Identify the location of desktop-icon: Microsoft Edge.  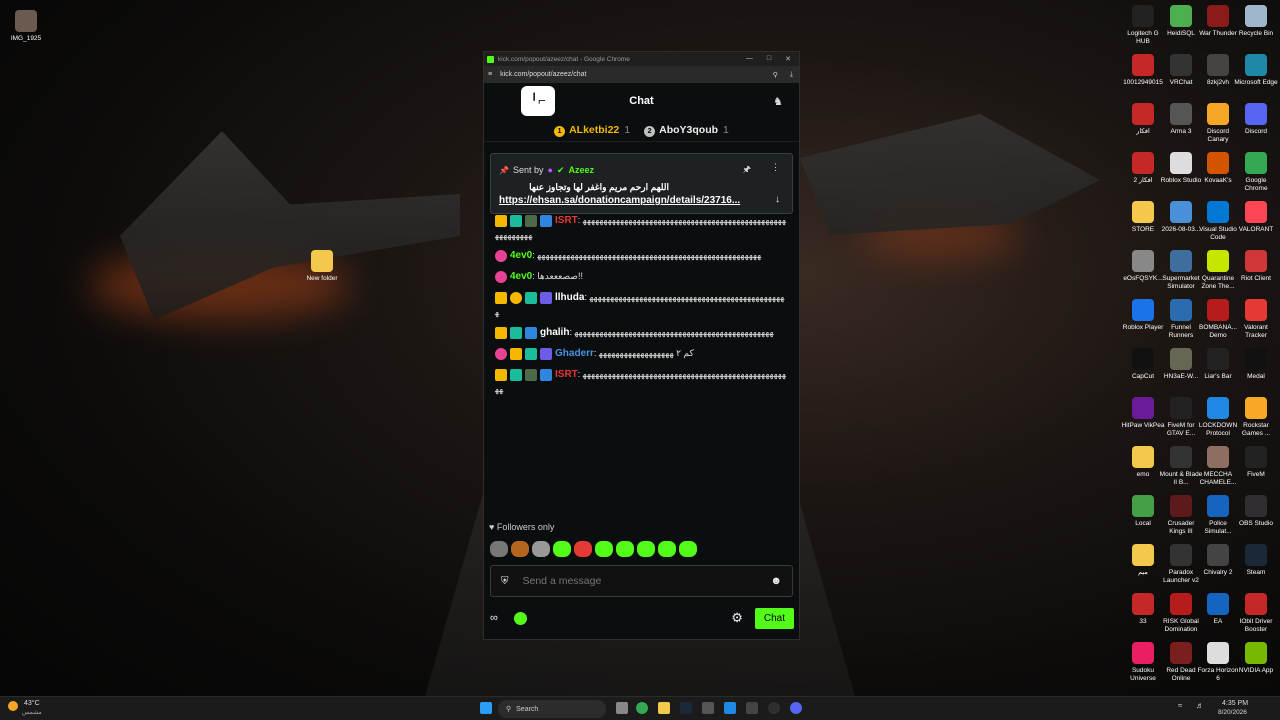
(1256, 70).